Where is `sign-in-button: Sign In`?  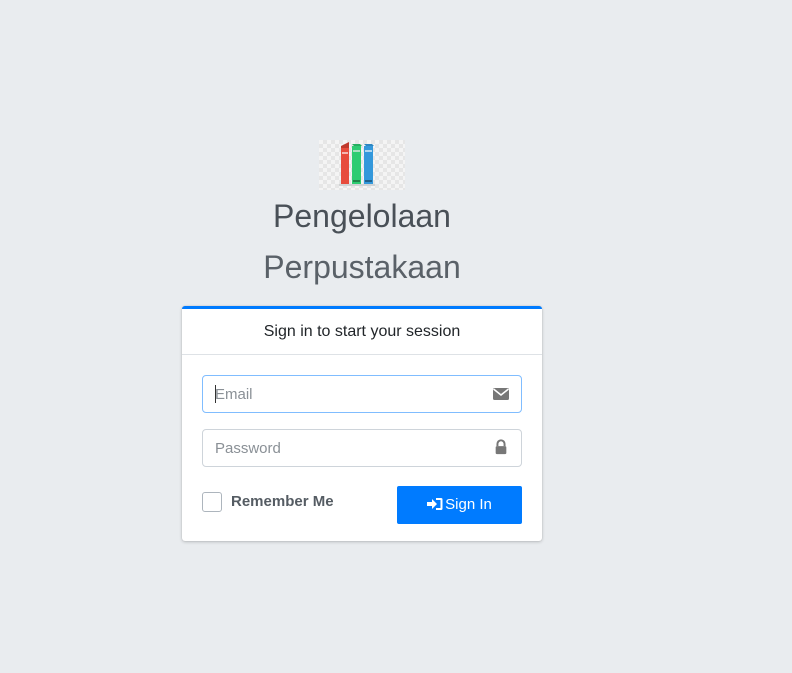
sign-in-button: Sign In is located at coordinates (459, 505).